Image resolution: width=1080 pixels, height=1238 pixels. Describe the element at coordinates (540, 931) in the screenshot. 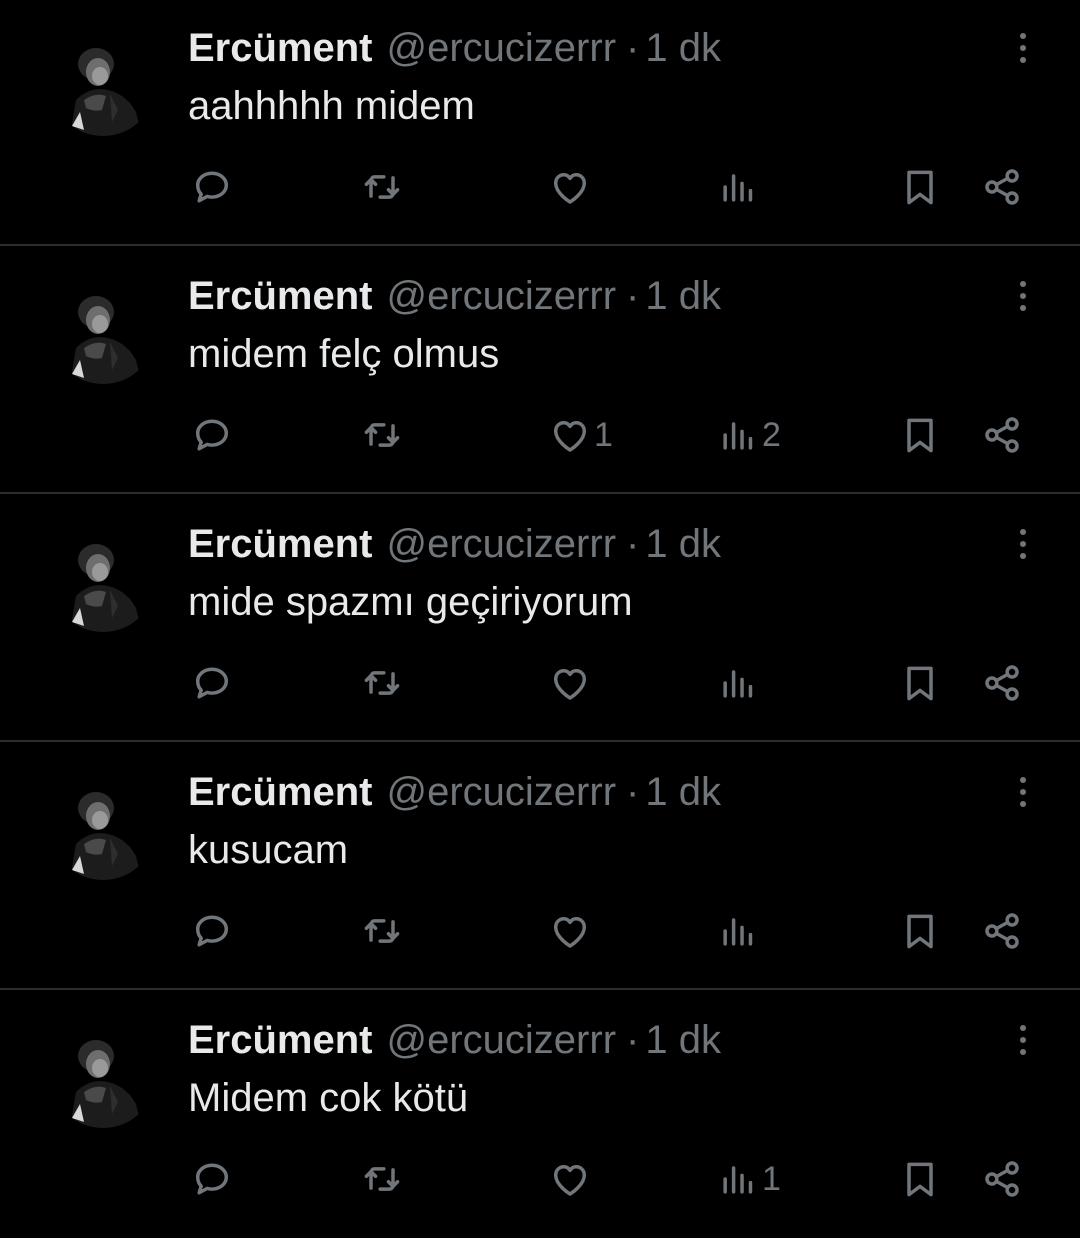

I see `tweet-actions` at that location.